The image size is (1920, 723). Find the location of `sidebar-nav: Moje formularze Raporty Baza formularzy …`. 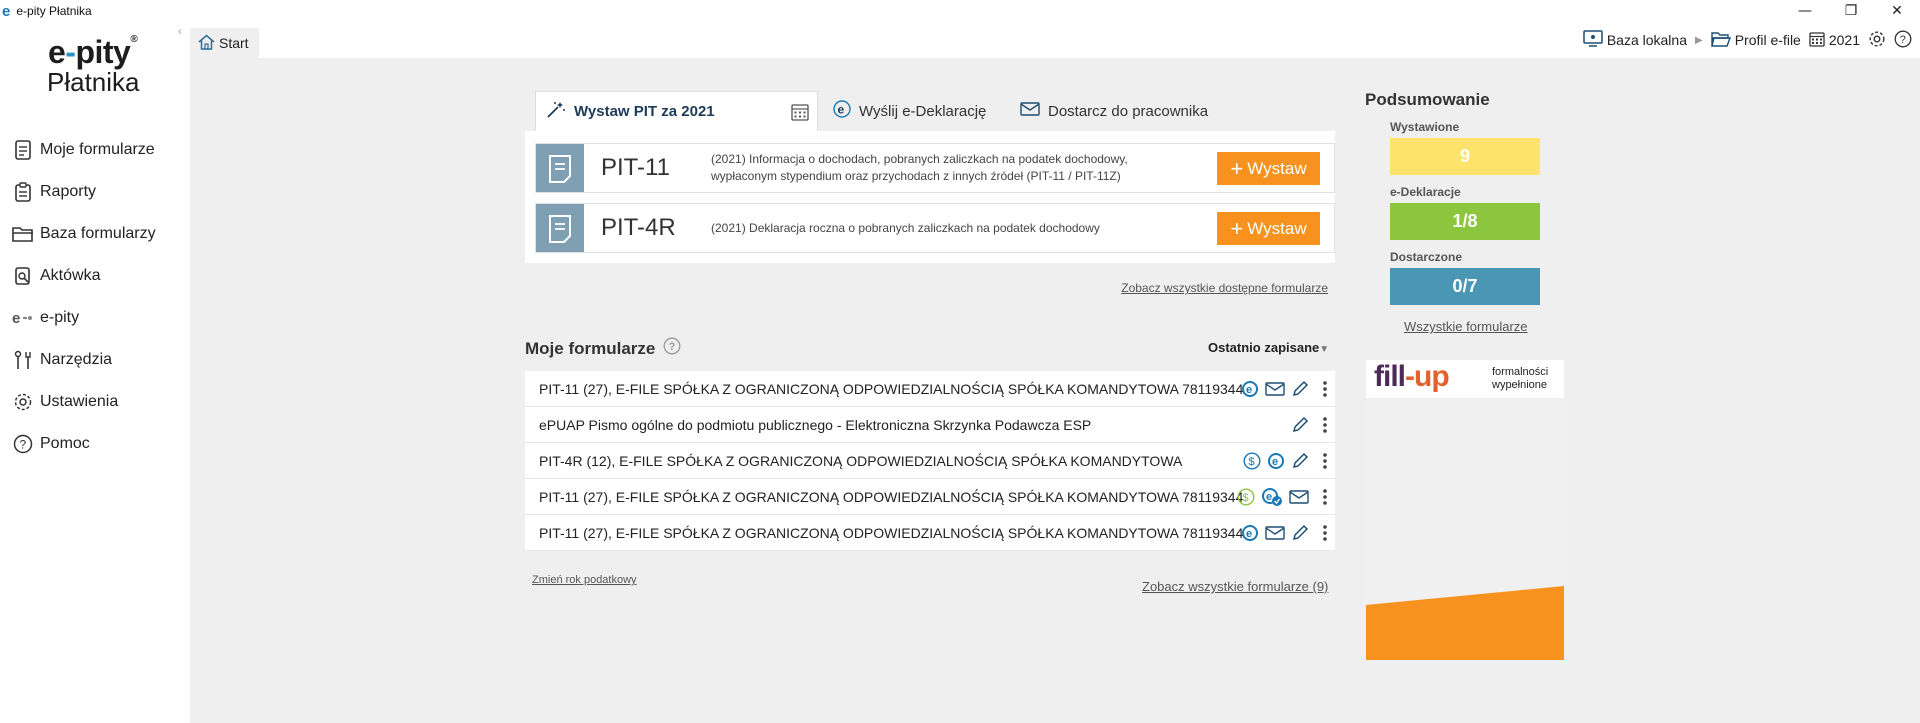

sidebar-nav: Moje formularze Raporty Baza formularzy … is located at coordinates (95, 297).